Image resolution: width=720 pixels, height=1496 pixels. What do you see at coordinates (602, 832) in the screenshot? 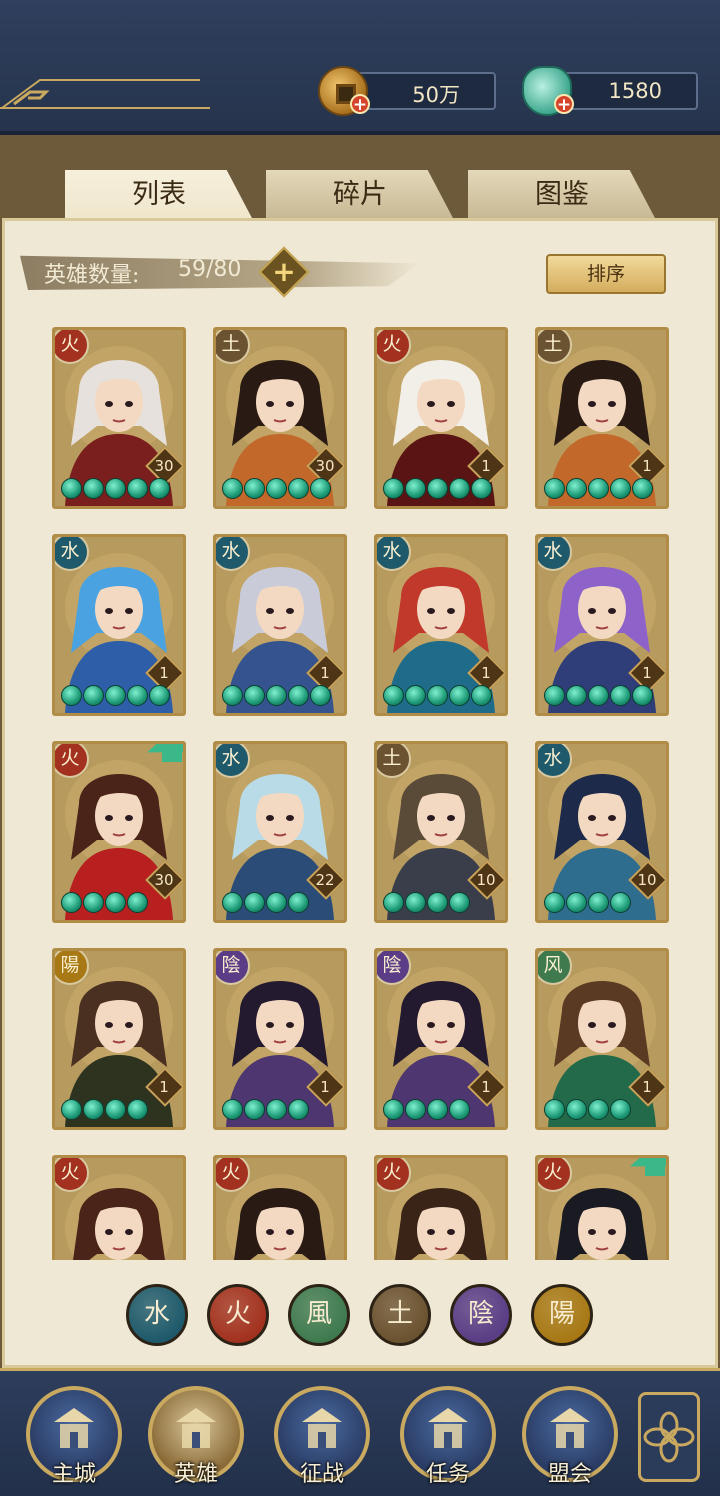
I see `hero-card: 水 10` at bounding box center [602, 832].